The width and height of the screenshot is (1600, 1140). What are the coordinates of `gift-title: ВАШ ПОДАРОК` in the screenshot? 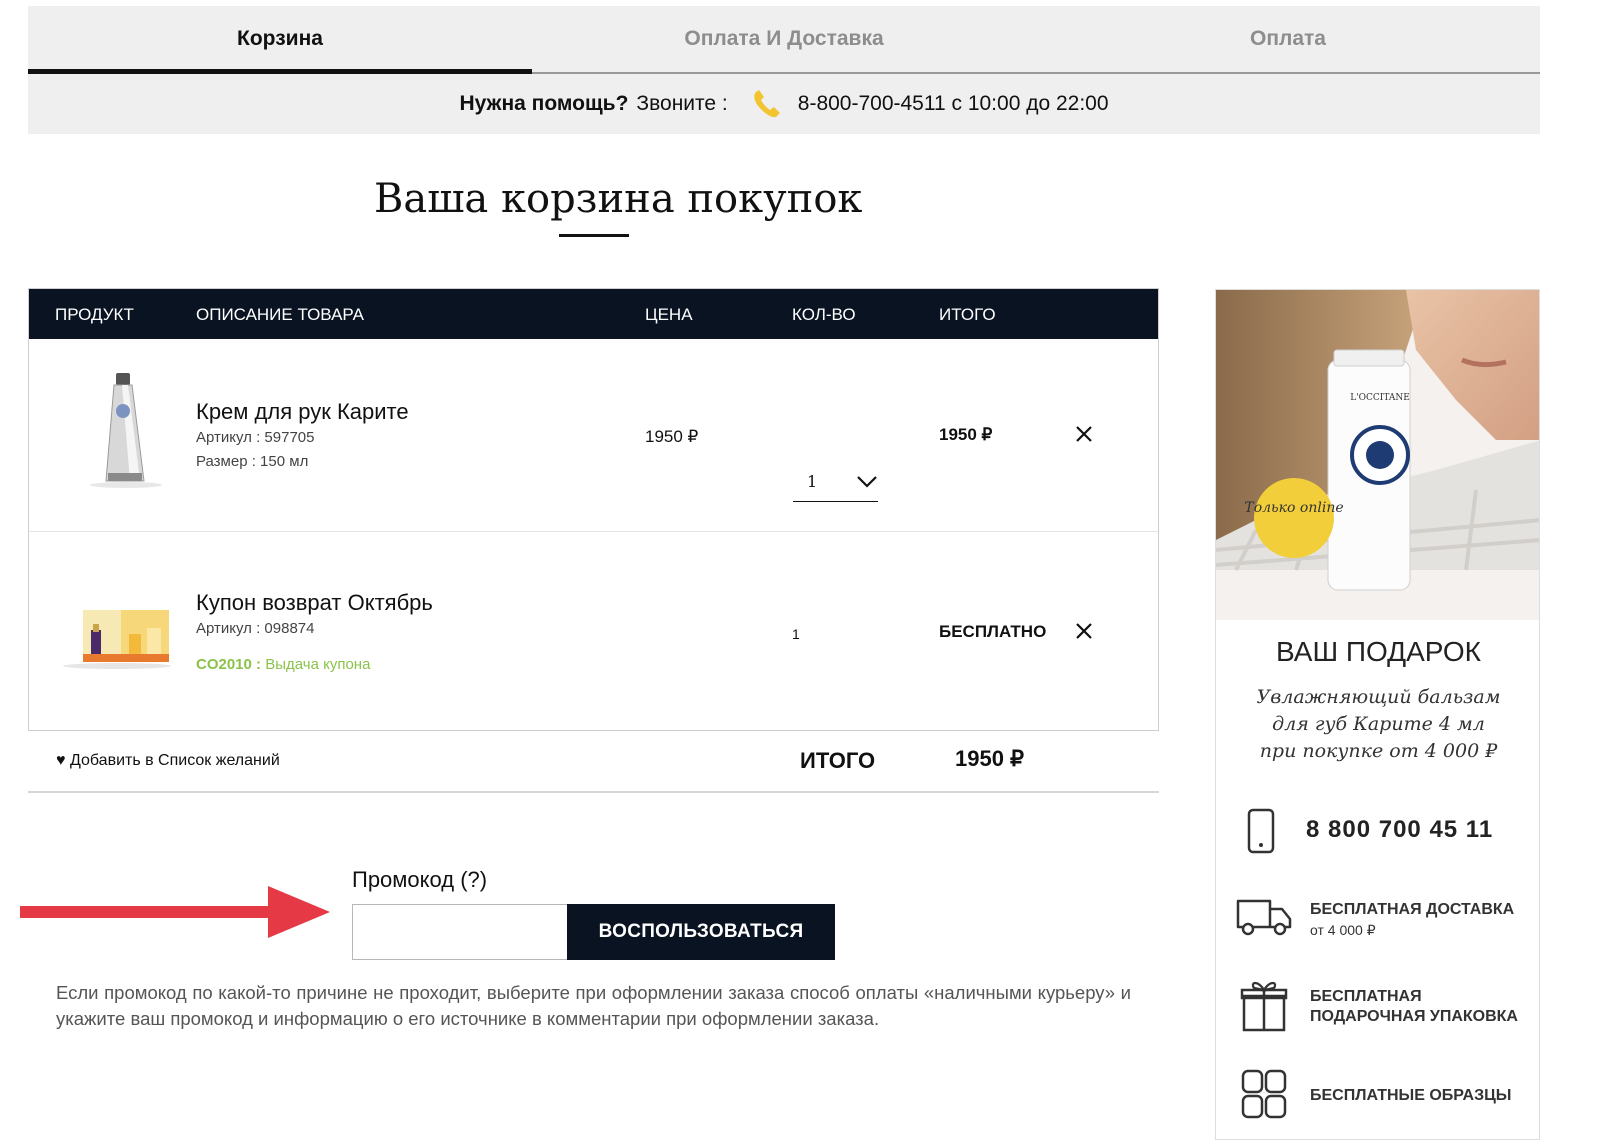 It's located at (1378, 651).